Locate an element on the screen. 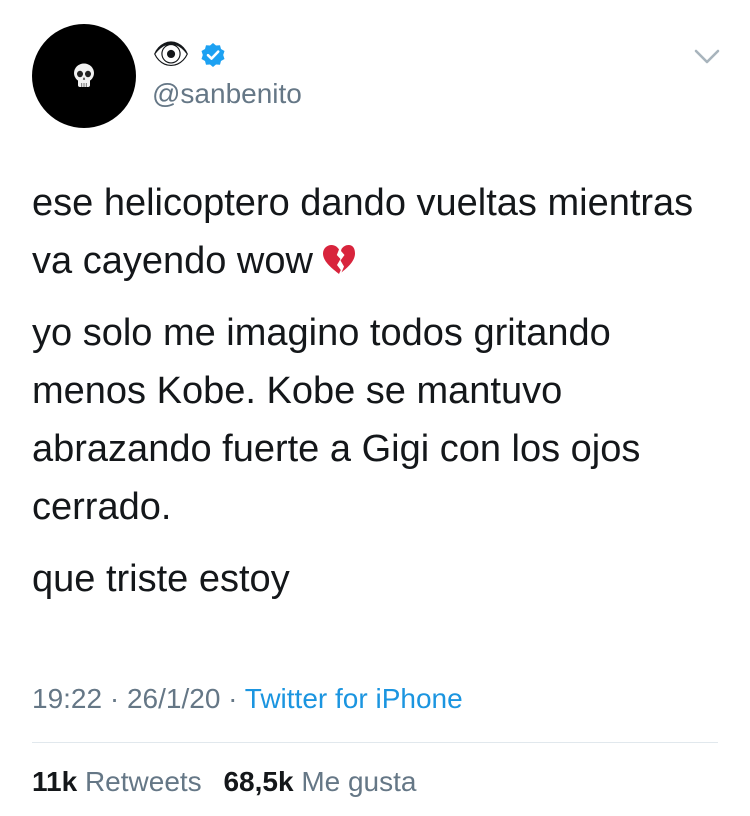  retweets-stat: 11k Retweets is located at coordinates (120, 781).